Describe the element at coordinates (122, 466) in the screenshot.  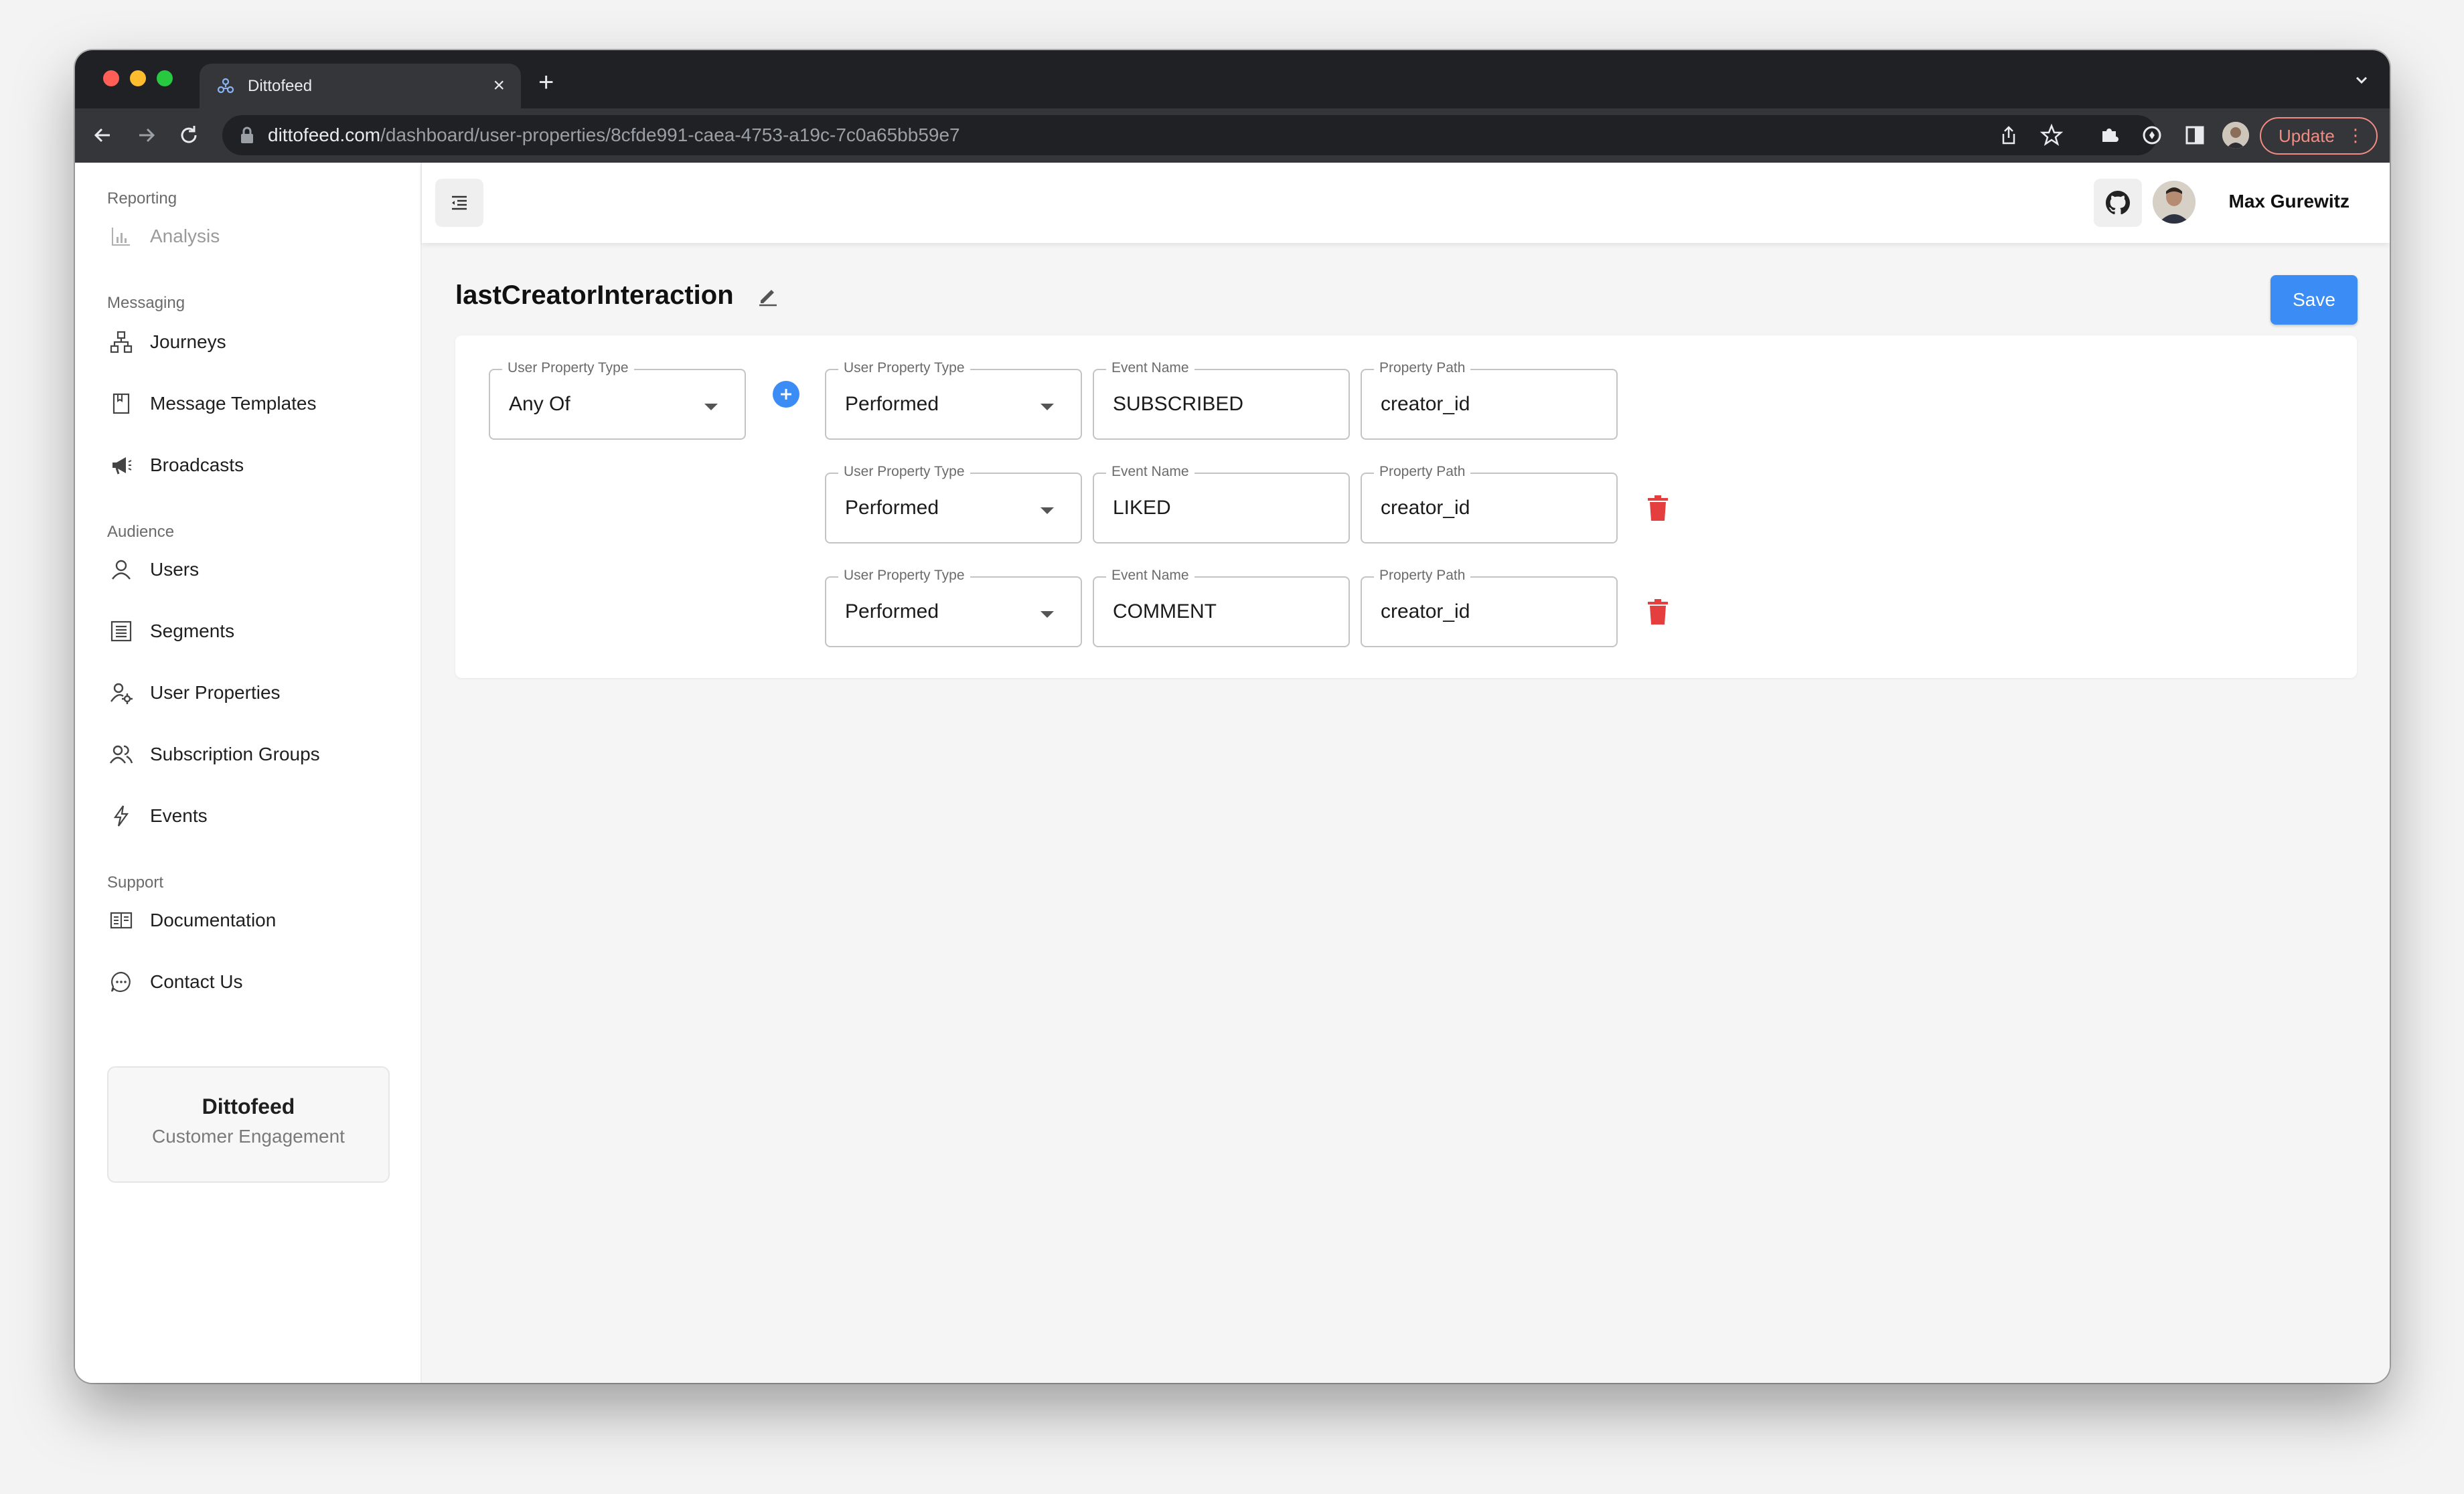
I see `megaphone-icon` at that location.